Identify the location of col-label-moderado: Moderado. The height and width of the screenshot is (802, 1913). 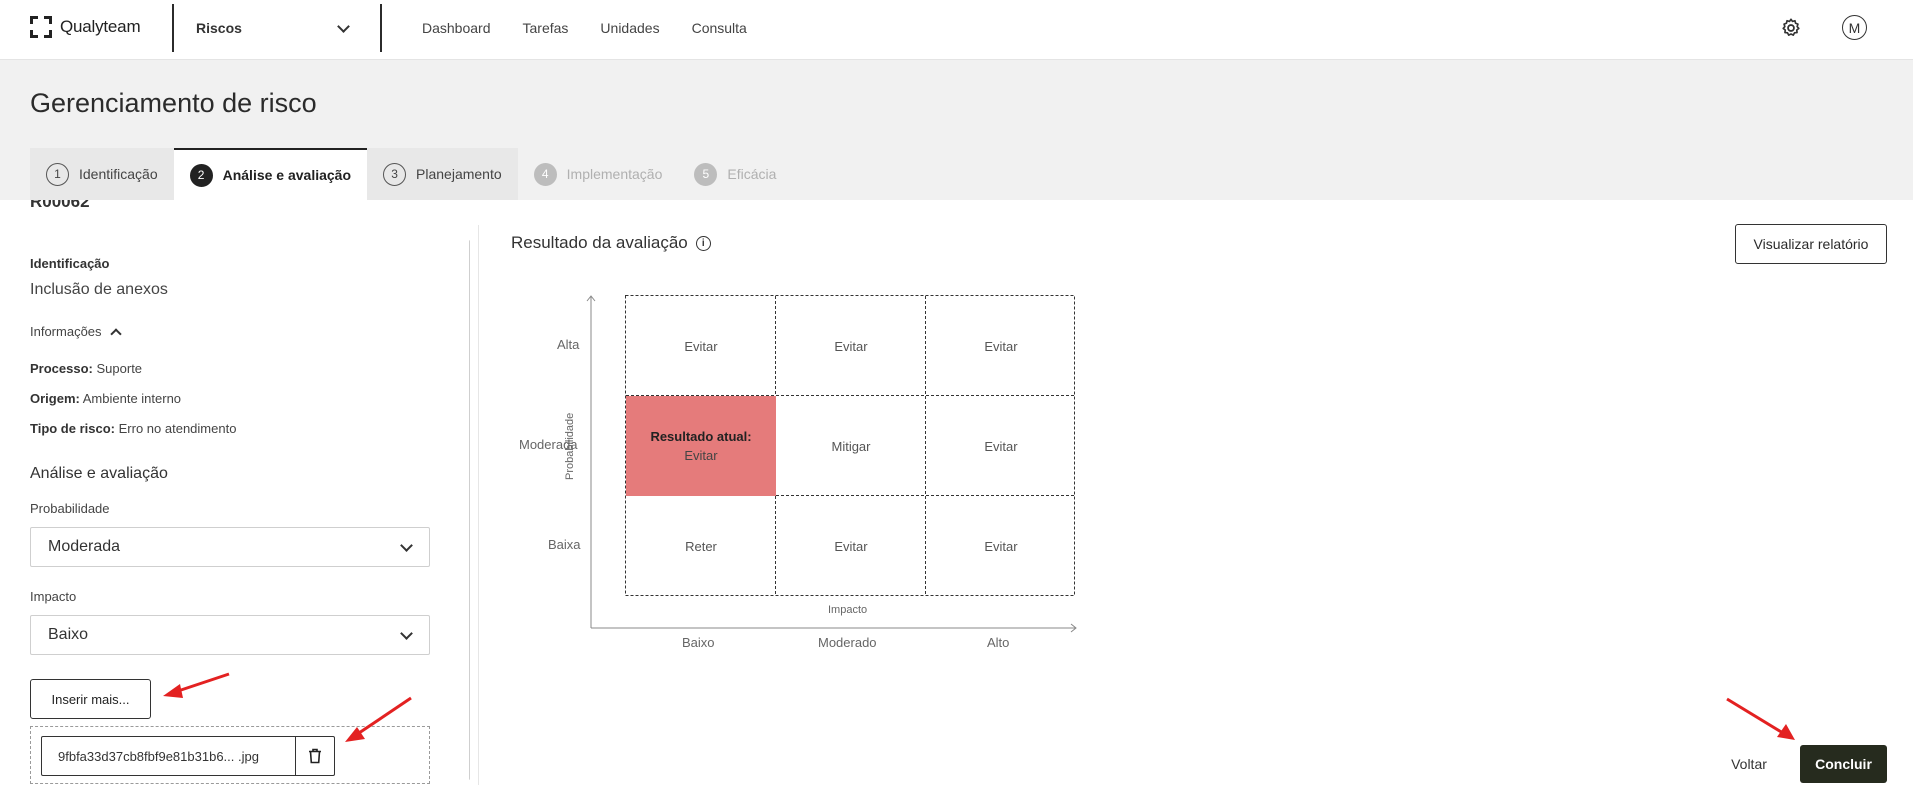
(847, 642).